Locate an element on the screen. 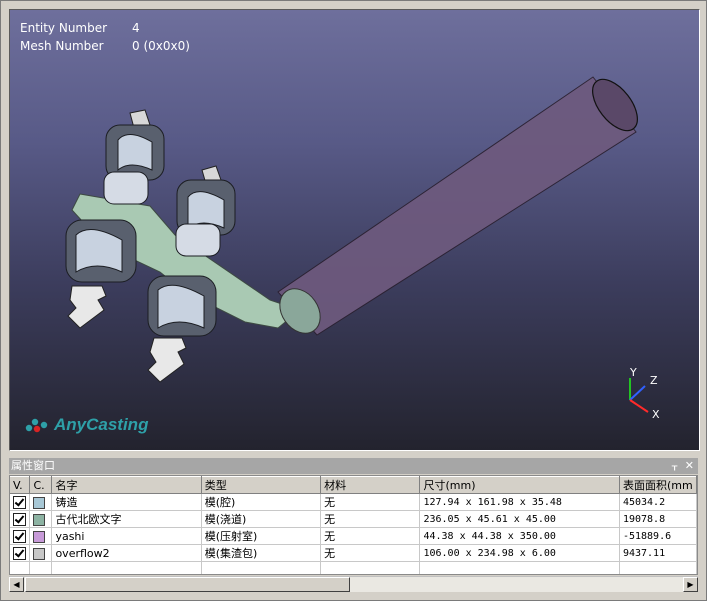 The width and height of the screenshot is (707, 601). scroll-left-icon: ◀ is located at coordinates (16, 584).